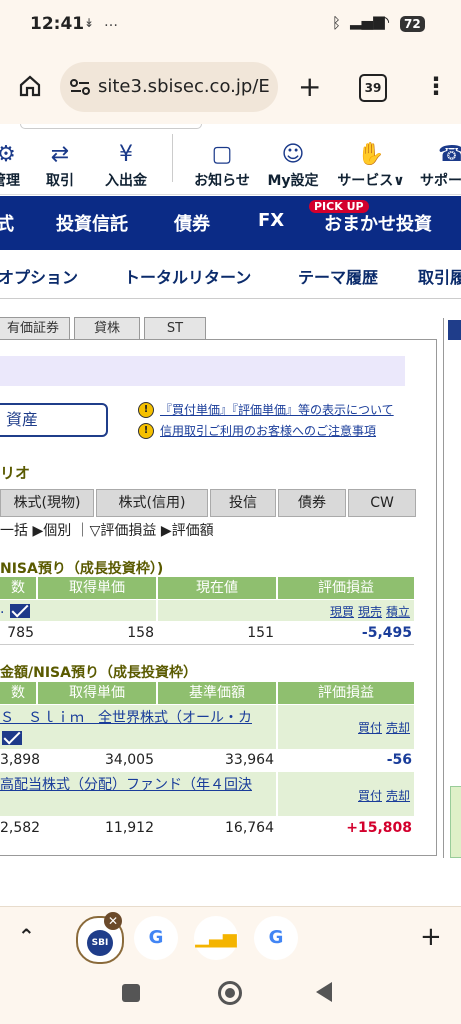  Describe the element at coordinates (230, 24) in the screenshot. I see `status-bar: 12:41 ↡ … ᛒ ▂▄▆ ◠ 72` at that location.